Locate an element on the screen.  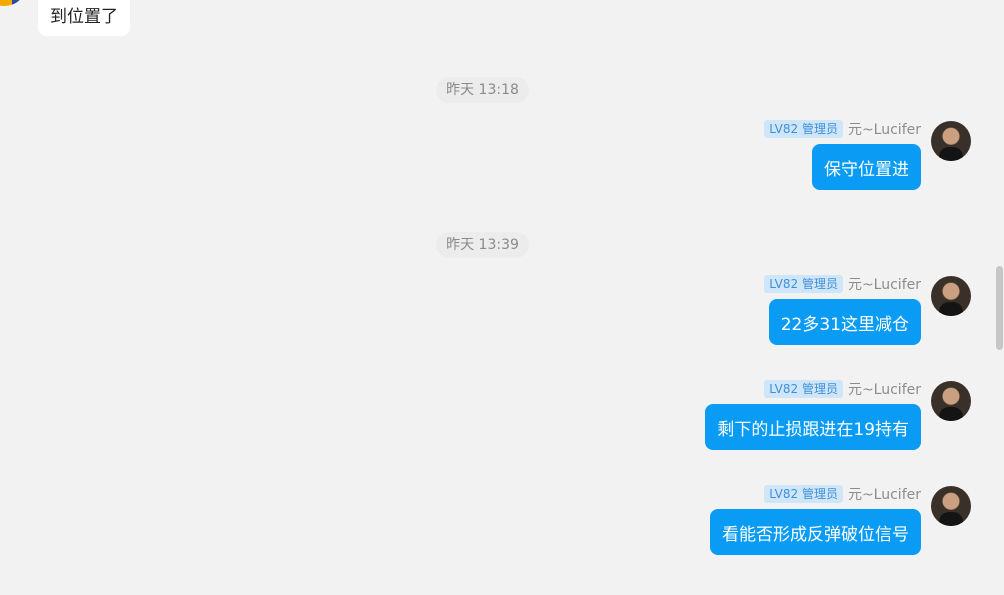
outgoing-message-bubble: 22多31这里减仓 is located at coordinates (844, 322).